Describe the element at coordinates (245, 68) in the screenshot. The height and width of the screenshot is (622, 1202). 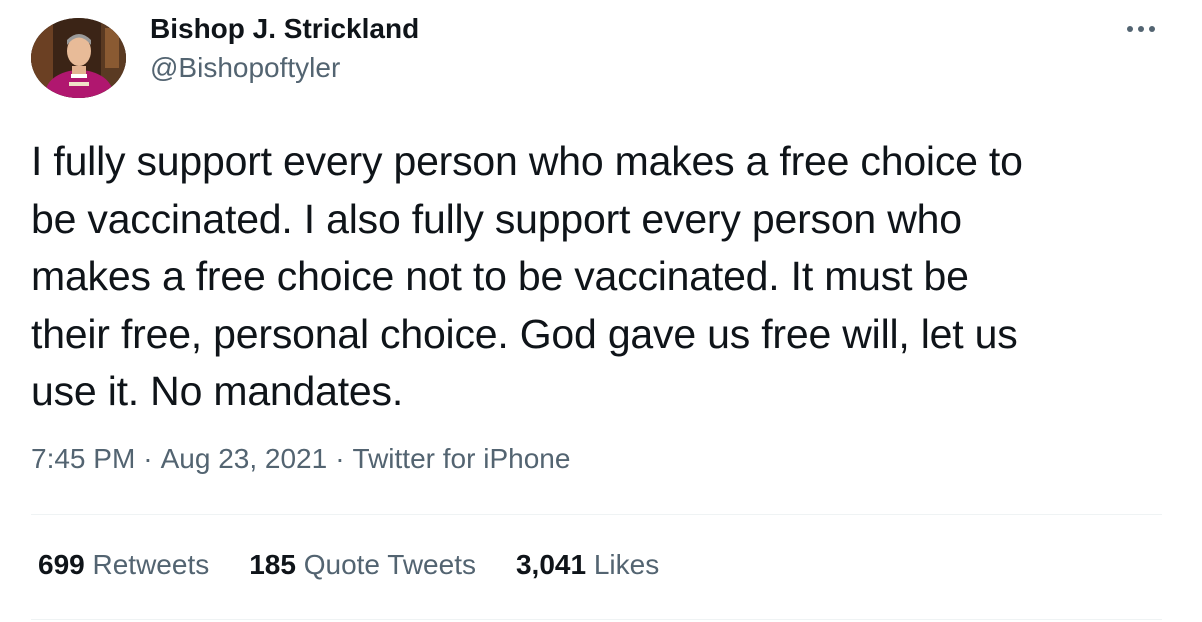
I see `author-handle: @Bishopoftyler` at that location.